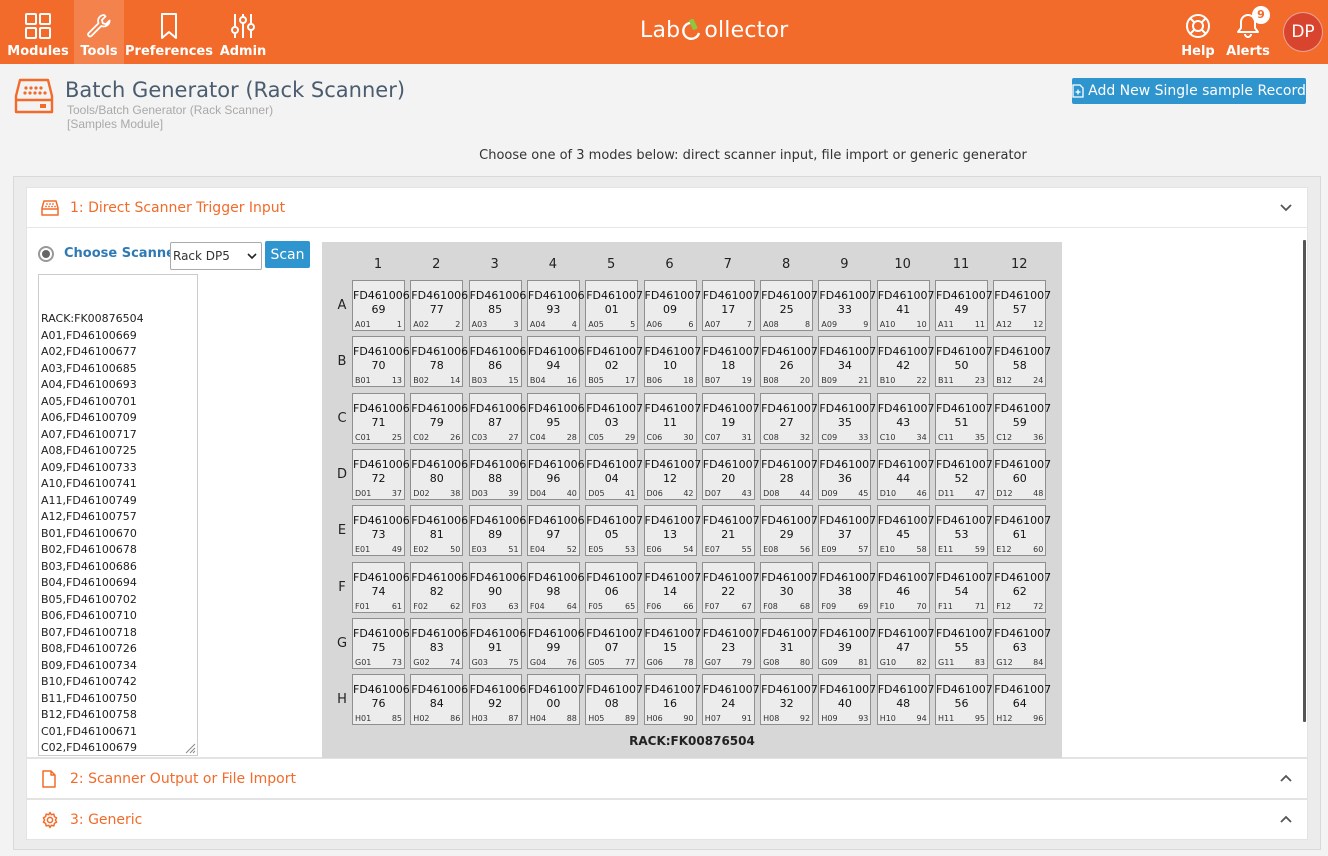 Image resolution: width=1328 pixels, height=856 pixels. I want to click on rack-well: FD461007 30 F08 68, so click(789, 587).